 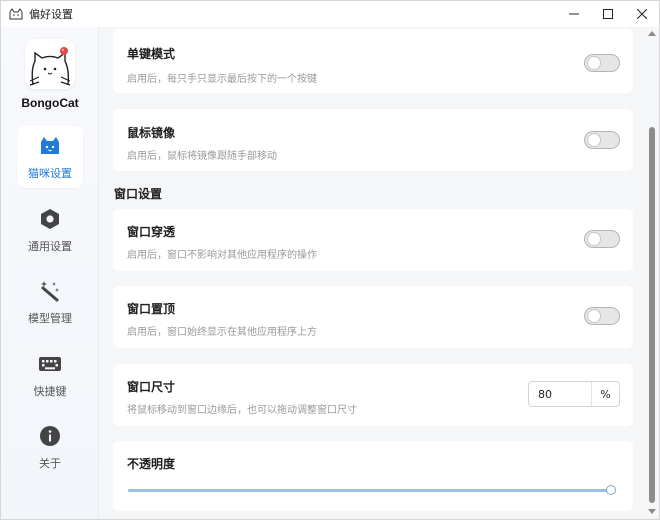 I want to click on sidebar-item-general-settings: 通用设置, so click(x=50, y=230).